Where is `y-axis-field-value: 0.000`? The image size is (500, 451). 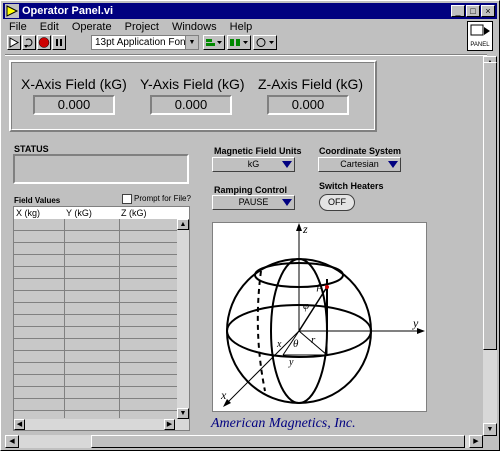
y-axis-field-value: 0.000 is located at coordinates (191, 105).